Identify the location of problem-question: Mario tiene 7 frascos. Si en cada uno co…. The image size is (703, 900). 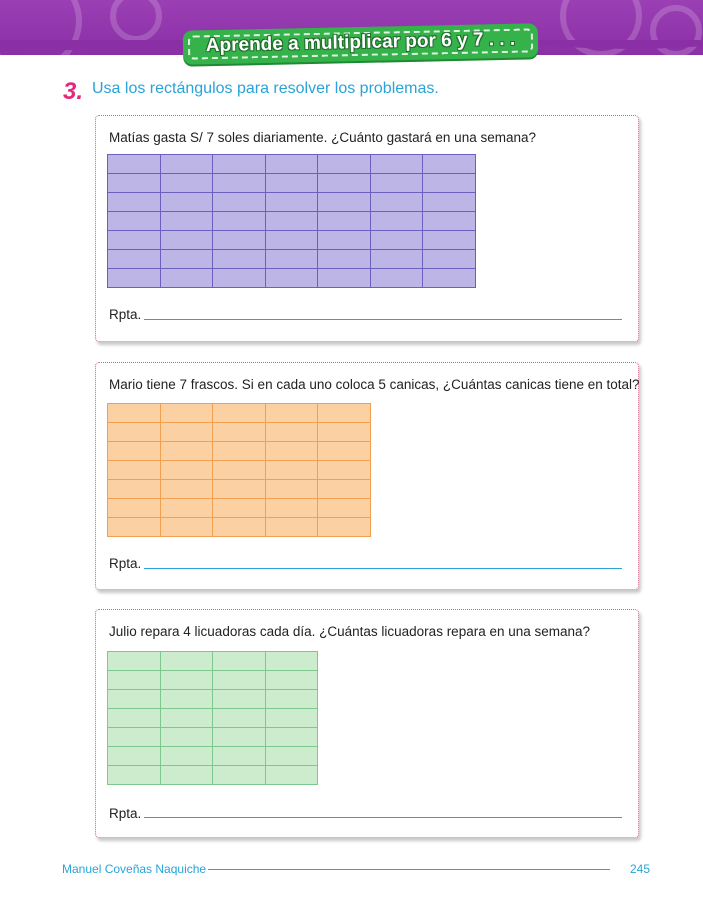
(374, 384).